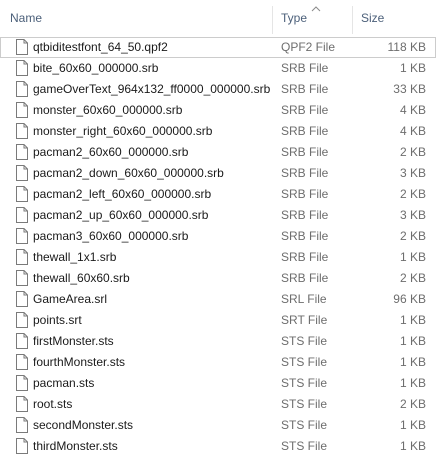 The image size is (436, 463). What do you see at coordinates (218, 47) in the screenshot?
I see `file-row: qtbiditestfont_64_50.qpf2 QPF2 File 118 KB` at bounding box center [218, 47].